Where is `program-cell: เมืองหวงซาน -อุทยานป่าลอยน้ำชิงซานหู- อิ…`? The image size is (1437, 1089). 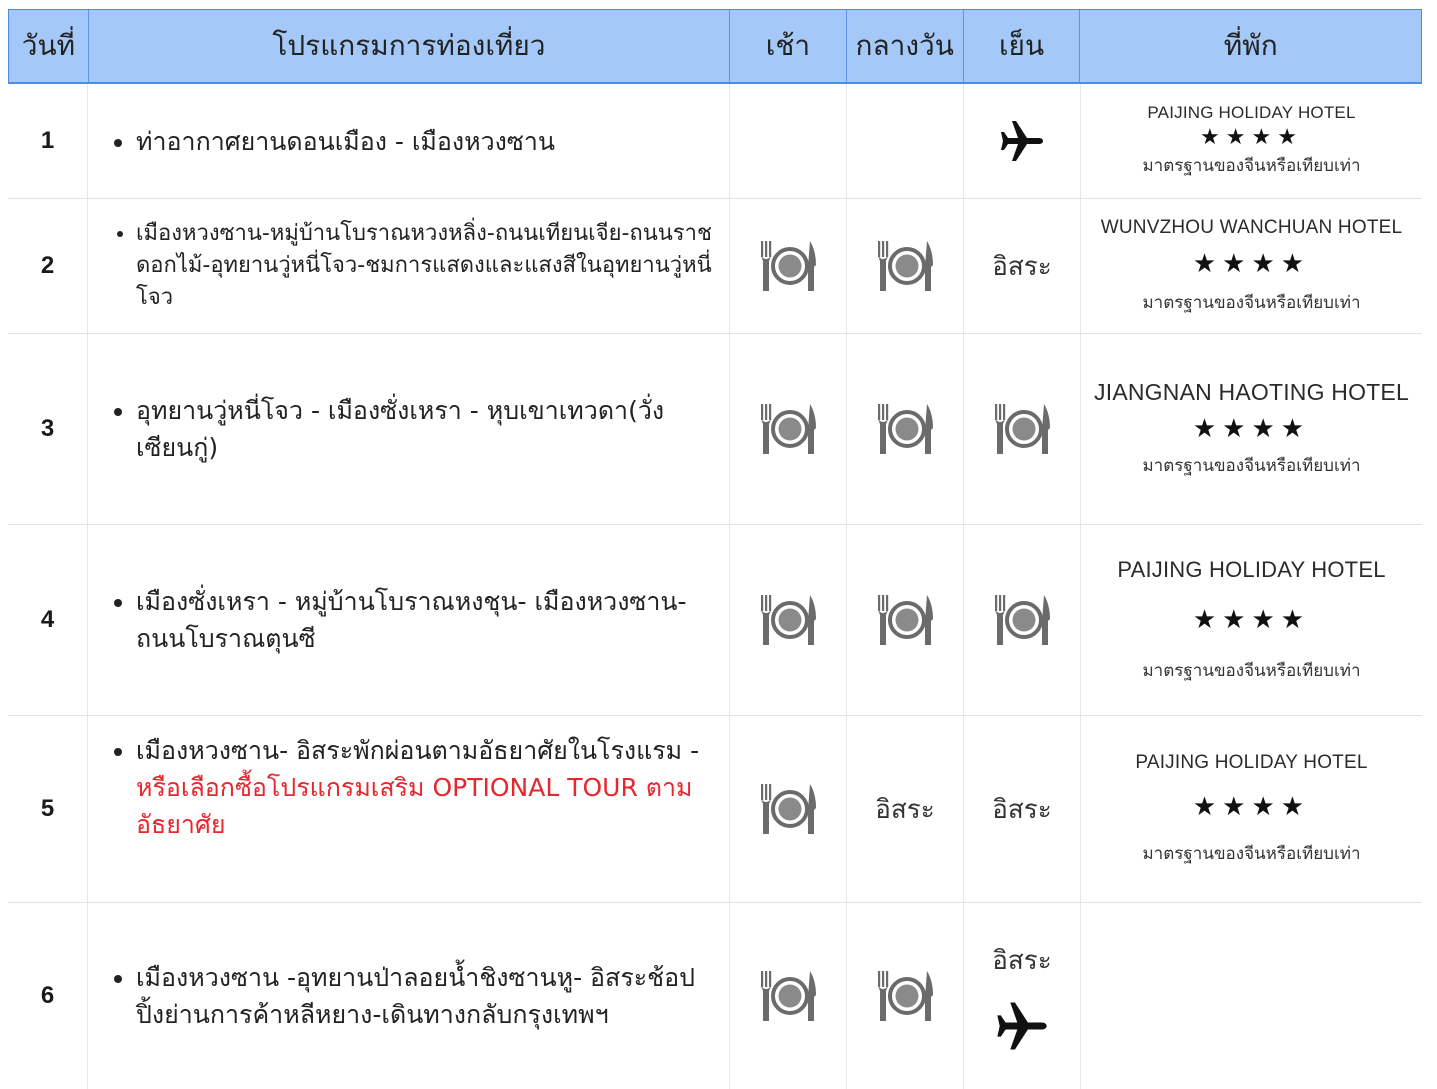 program-cell: เมืองหวงซาน -อุทยานป่าลอยน้ำชิงซานหู- อิ… is located at coordinates (409, 996).